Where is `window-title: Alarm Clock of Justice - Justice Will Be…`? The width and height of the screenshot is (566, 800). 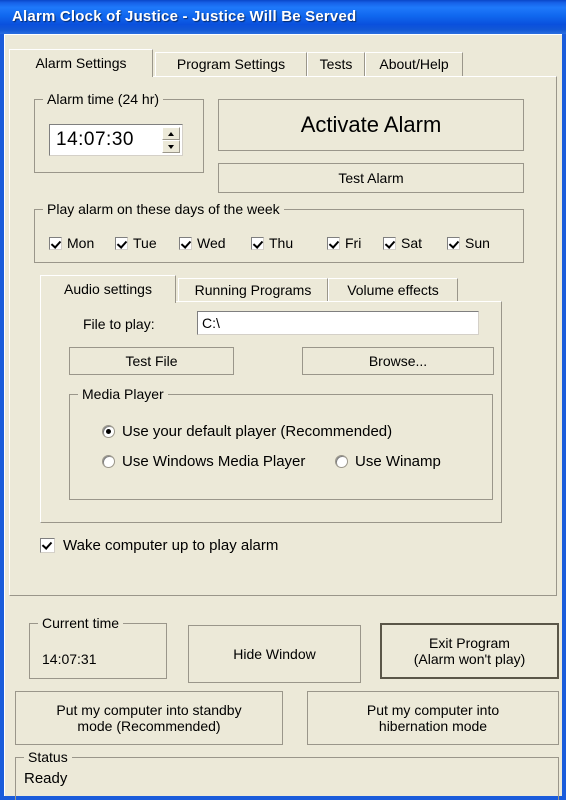
window-title: Alarm Clock of Justice - Justice Will Be… is located at coordinates (184, 16).